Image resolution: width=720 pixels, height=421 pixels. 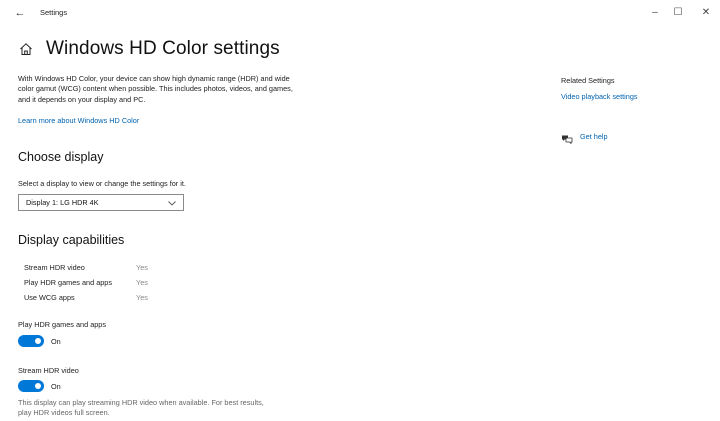 What do you see at coordinates (678, 12) in the screenshot?
I see `maximize-button: ☐` at bounding box center [678, 12].